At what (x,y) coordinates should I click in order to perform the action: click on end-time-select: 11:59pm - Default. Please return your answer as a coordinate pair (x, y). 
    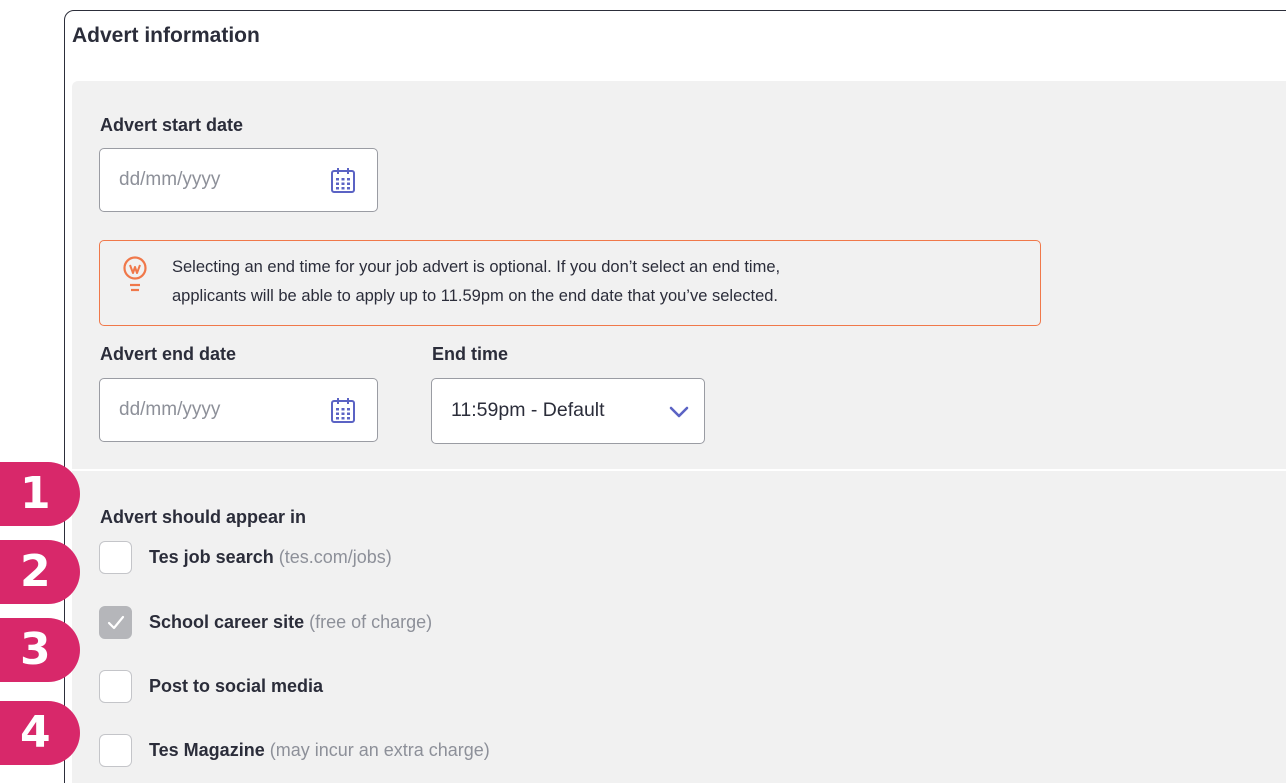
    Looking at the image, I should click on (568, 411).